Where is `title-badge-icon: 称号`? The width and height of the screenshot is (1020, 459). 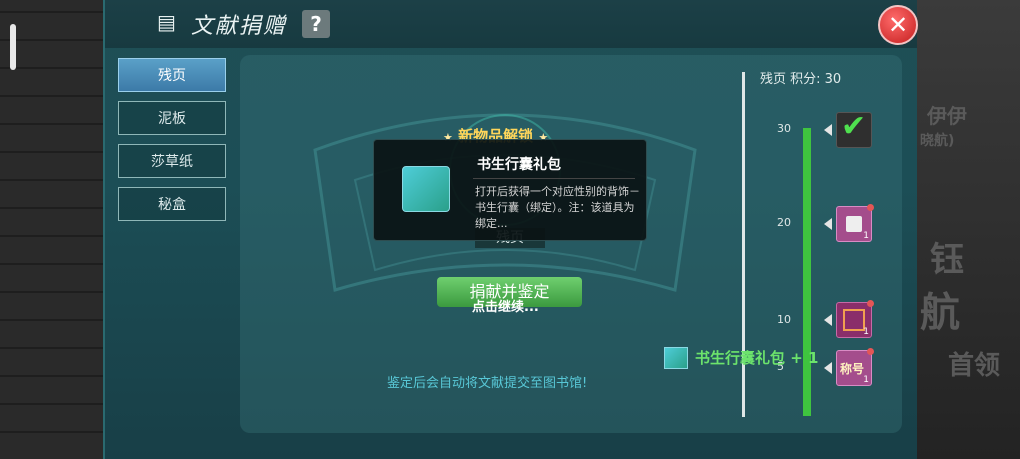 title-badge-icon: 称号 is located at coordinates (852, 369).